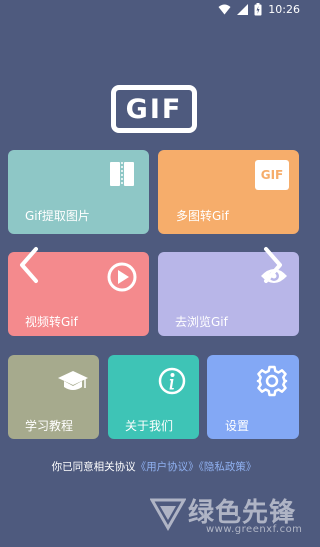 The width and height of the screenshot is (320, 547). What do you see at coordinates (167, 467) in the screenshot?
I see `user-agreement-link: 《用户协议》` at bounding box center [167, 467].